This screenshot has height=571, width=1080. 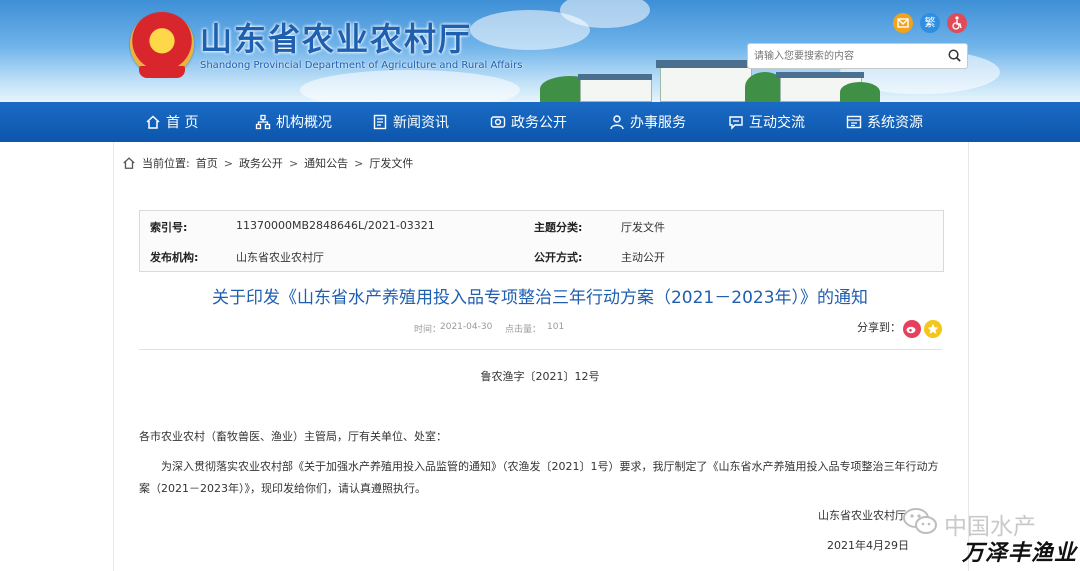 I want to click on system-icon, so click(x=854, y=122).